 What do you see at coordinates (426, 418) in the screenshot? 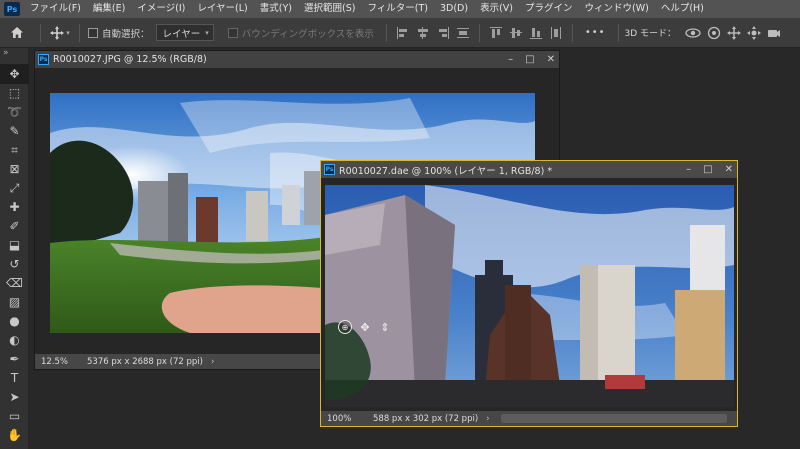
I see `document-info: 588 px x 302 px (72 ppi)` at bounding box center [426, 418].